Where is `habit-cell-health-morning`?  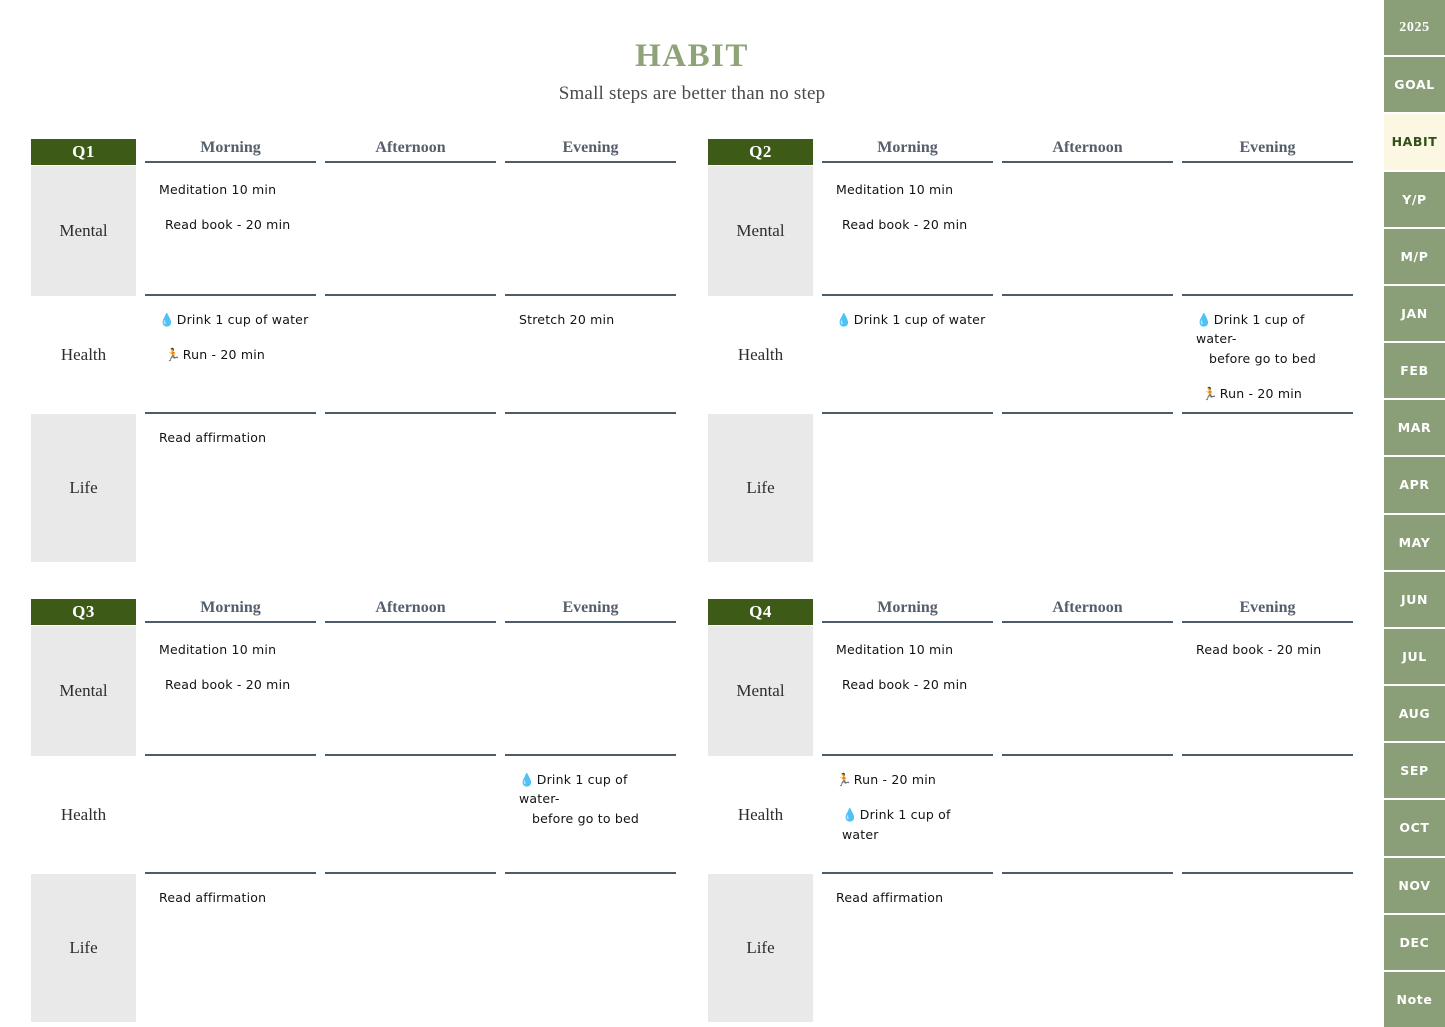
habit-cell-health-morning is located at coordinates (230, 815).